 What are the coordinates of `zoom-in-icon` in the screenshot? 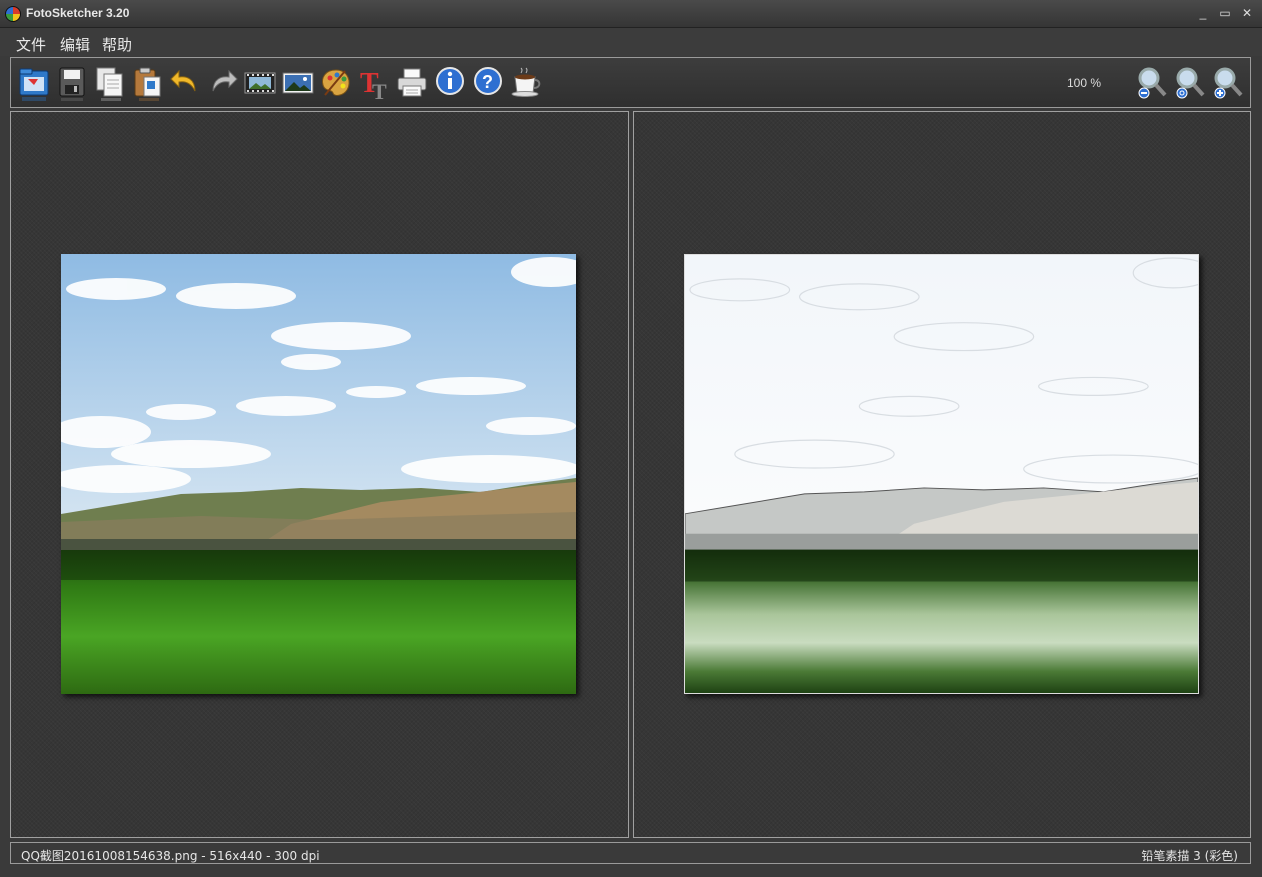 It's located at (1228, 83).